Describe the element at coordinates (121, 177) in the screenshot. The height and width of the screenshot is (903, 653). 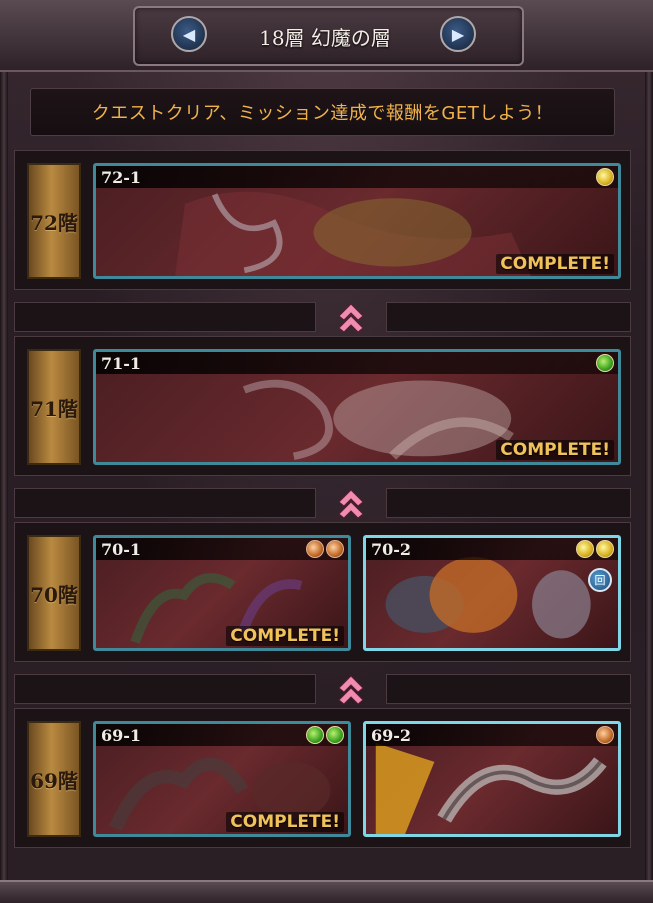
I see `quest-id: 72-1` at that location.